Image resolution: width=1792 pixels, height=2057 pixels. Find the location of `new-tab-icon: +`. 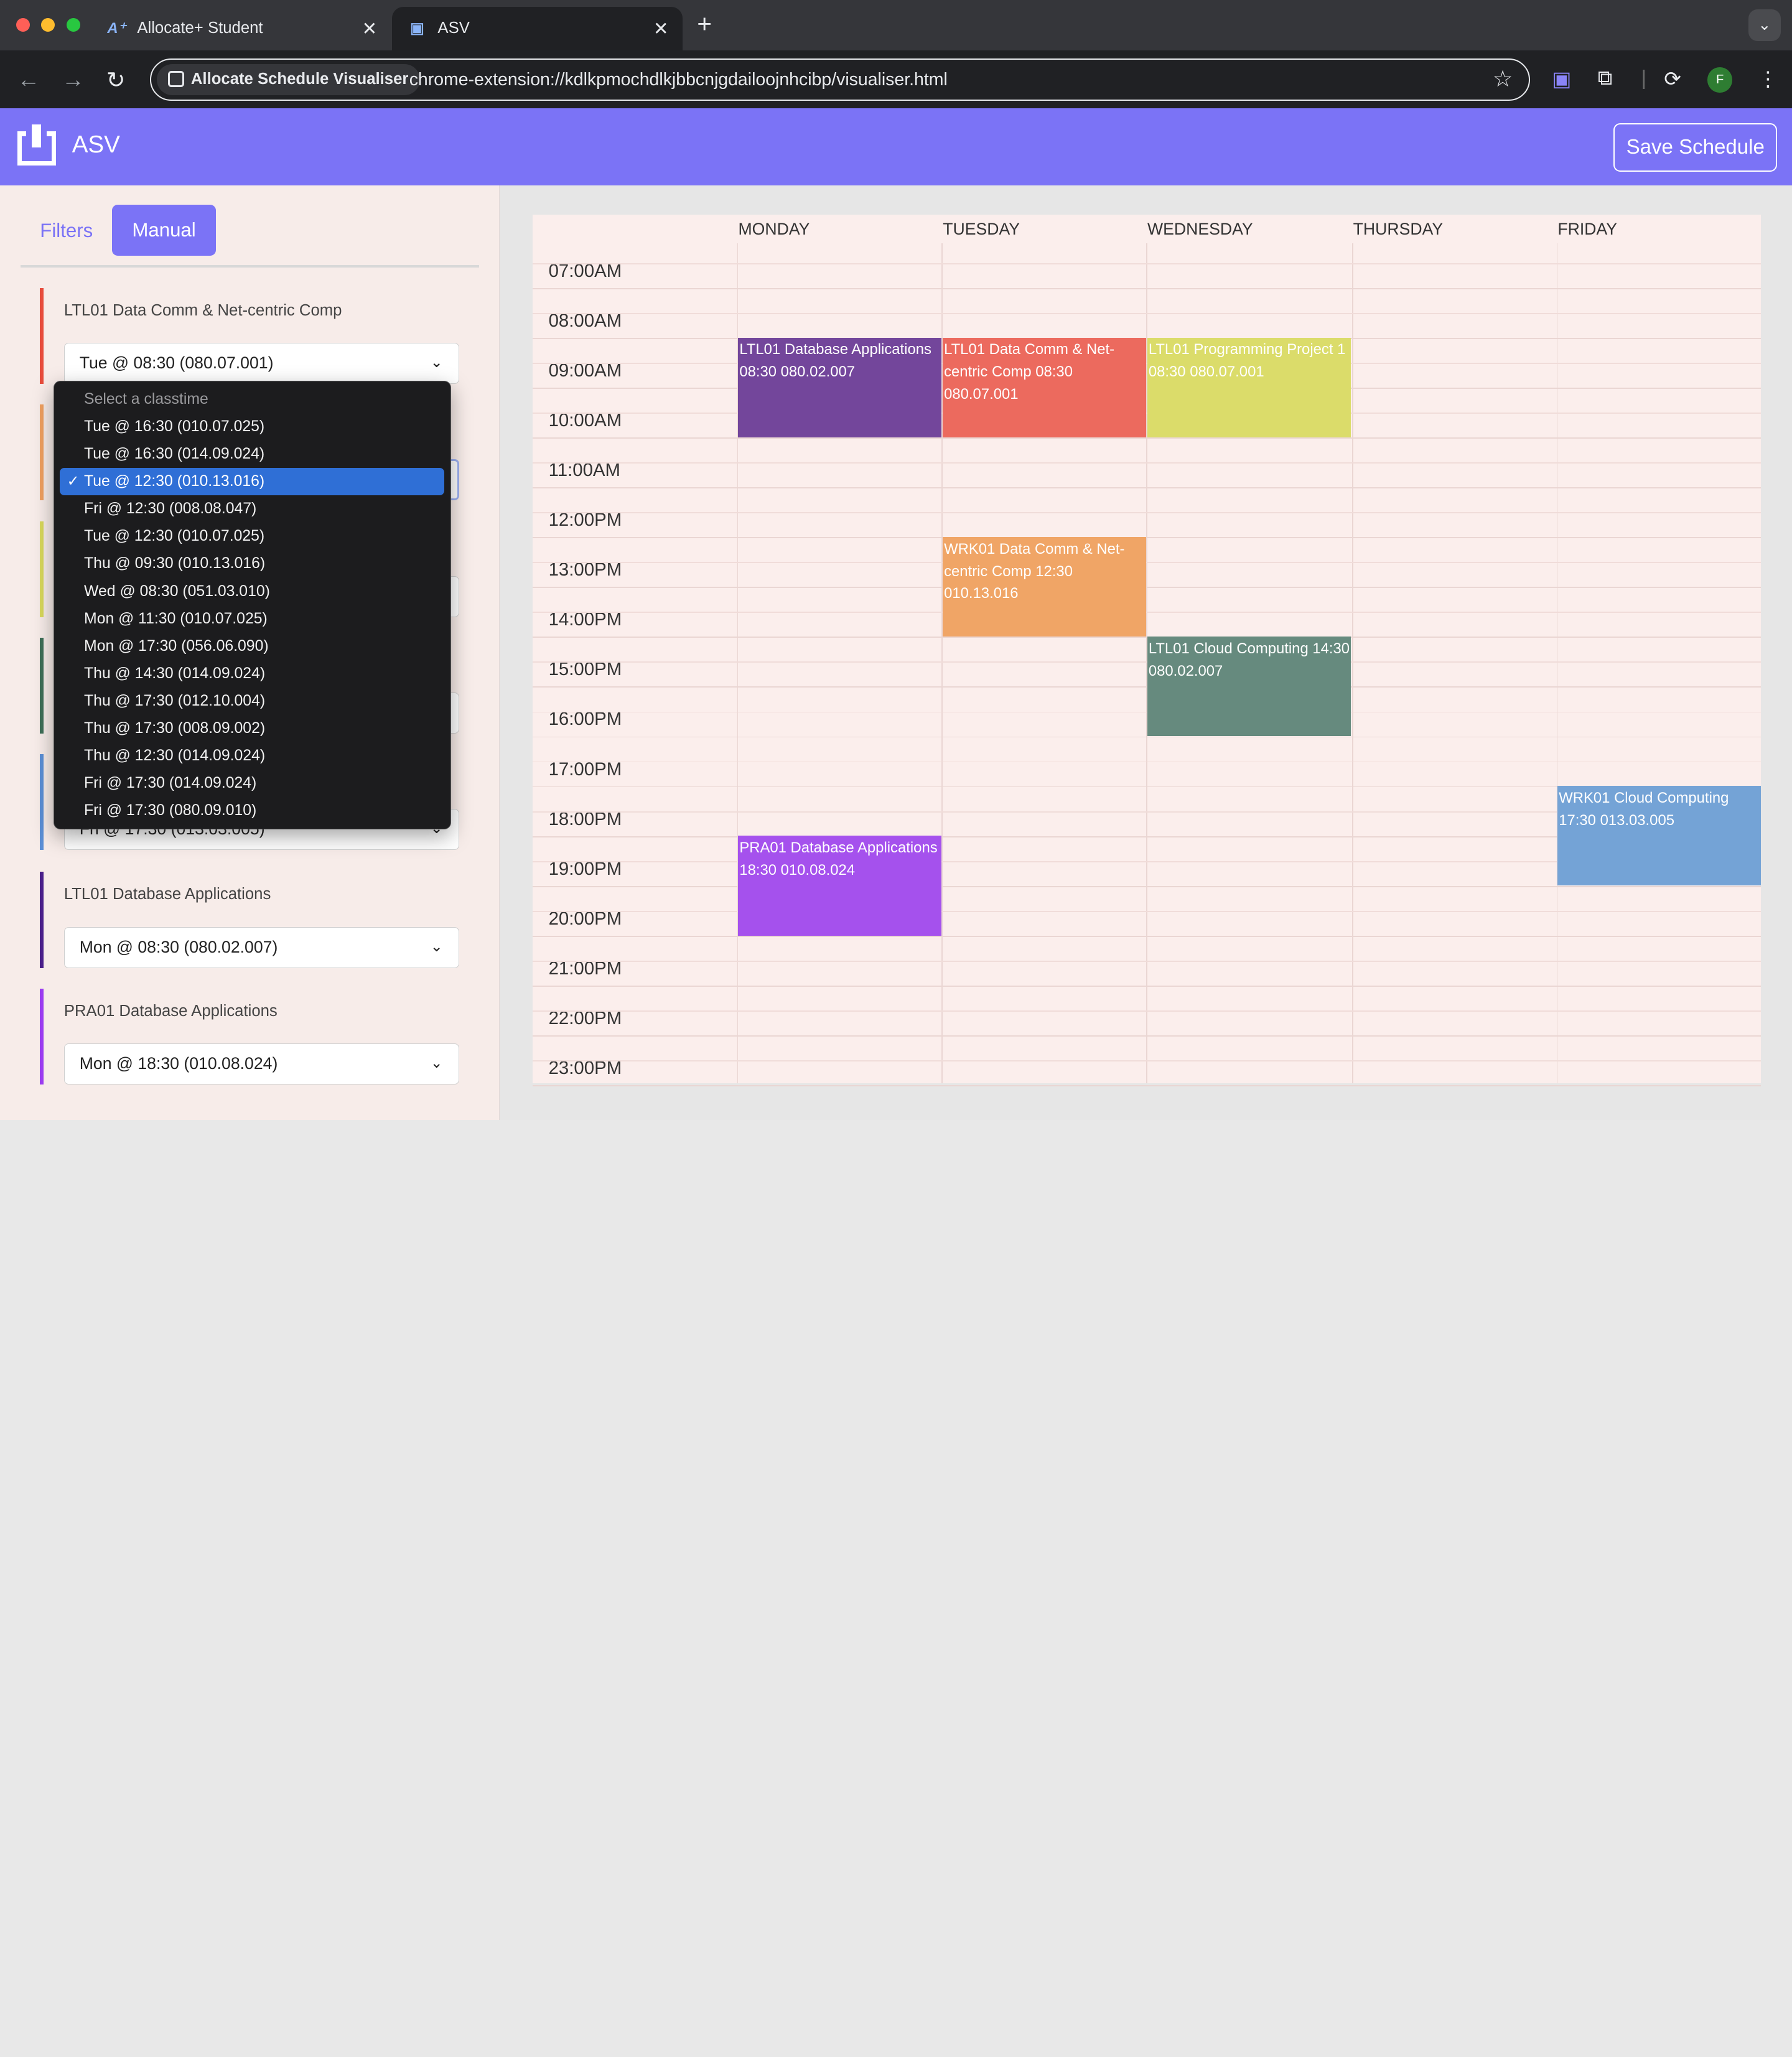

new-tab-icon: + is located at coordinates (704, 24).